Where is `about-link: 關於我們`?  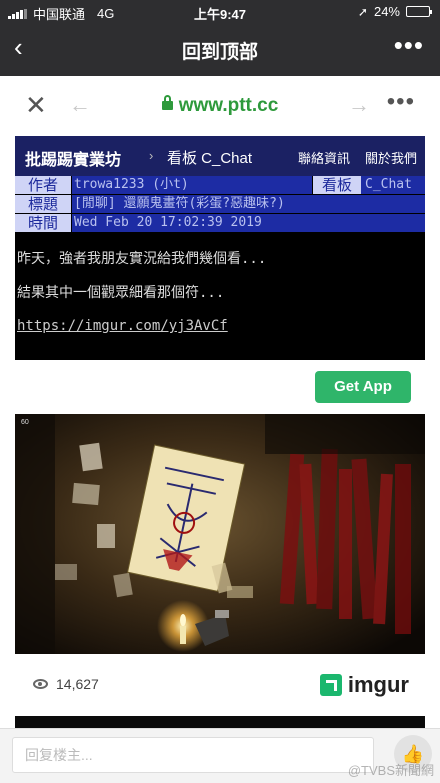
about-link: 關於我們 is located at coordinates (391, 157).